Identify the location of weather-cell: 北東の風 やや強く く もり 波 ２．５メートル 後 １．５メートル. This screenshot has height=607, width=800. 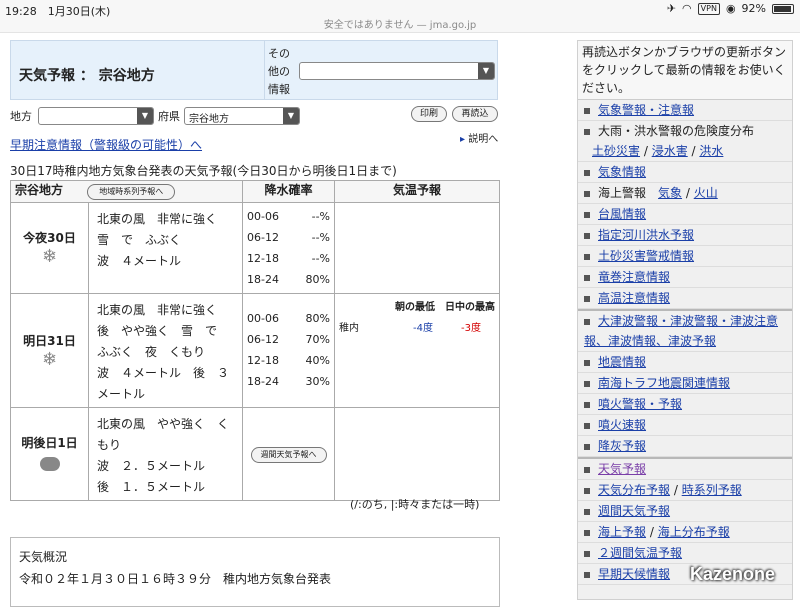
(165, 454).